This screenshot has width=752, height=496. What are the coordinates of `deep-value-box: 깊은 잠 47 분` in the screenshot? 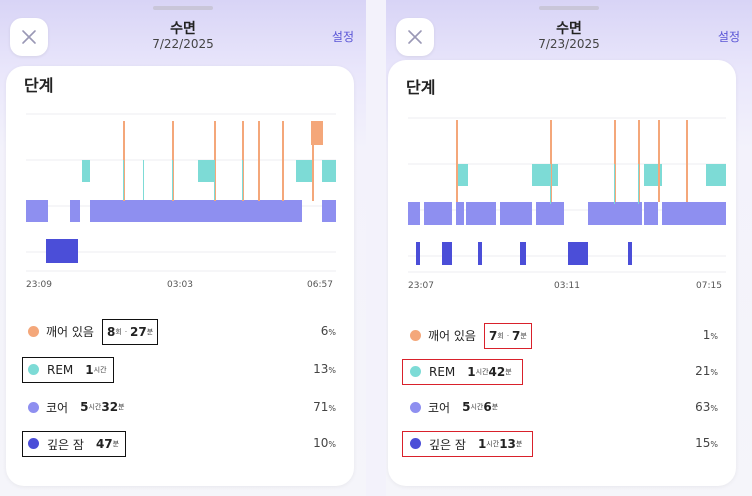 It's located at (74, 444).